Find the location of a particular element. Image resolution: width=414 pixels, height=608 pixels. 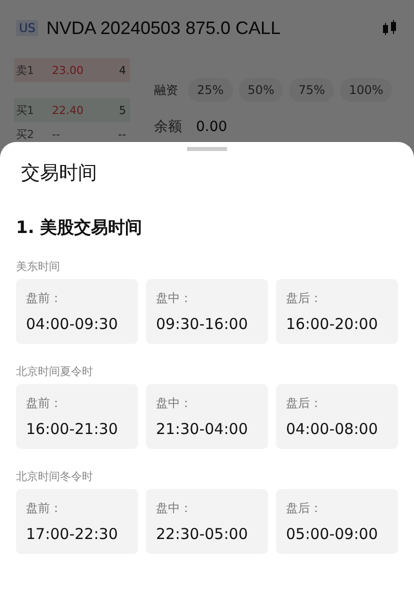

margin-label: 融资 is located at coordinates (166, 90).